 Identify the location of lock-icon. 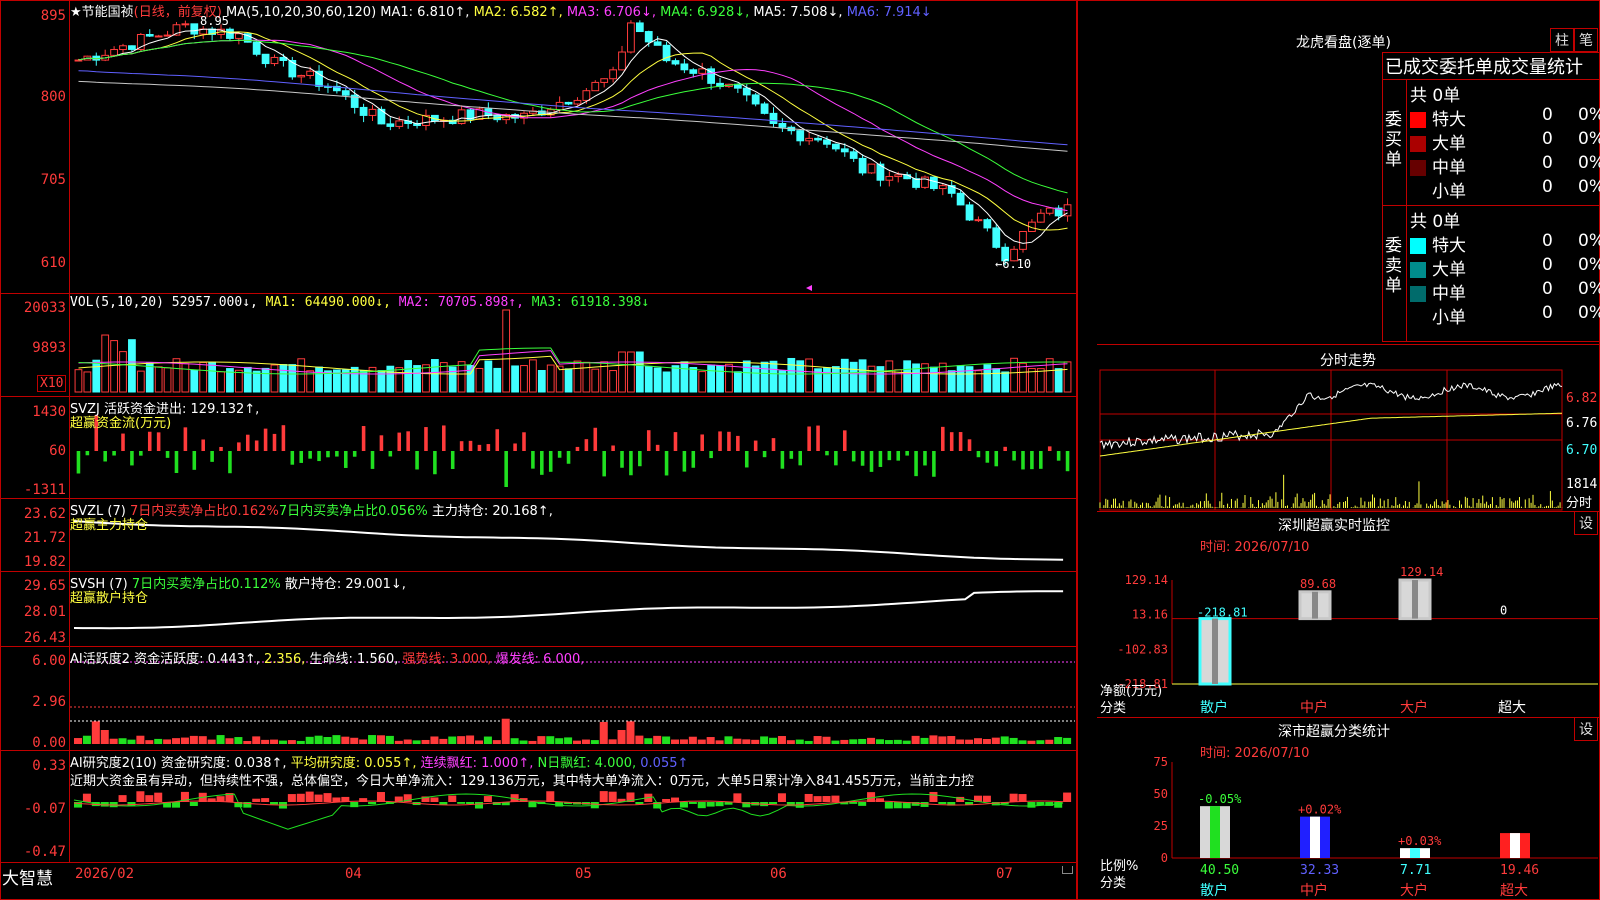
(1067, 870).